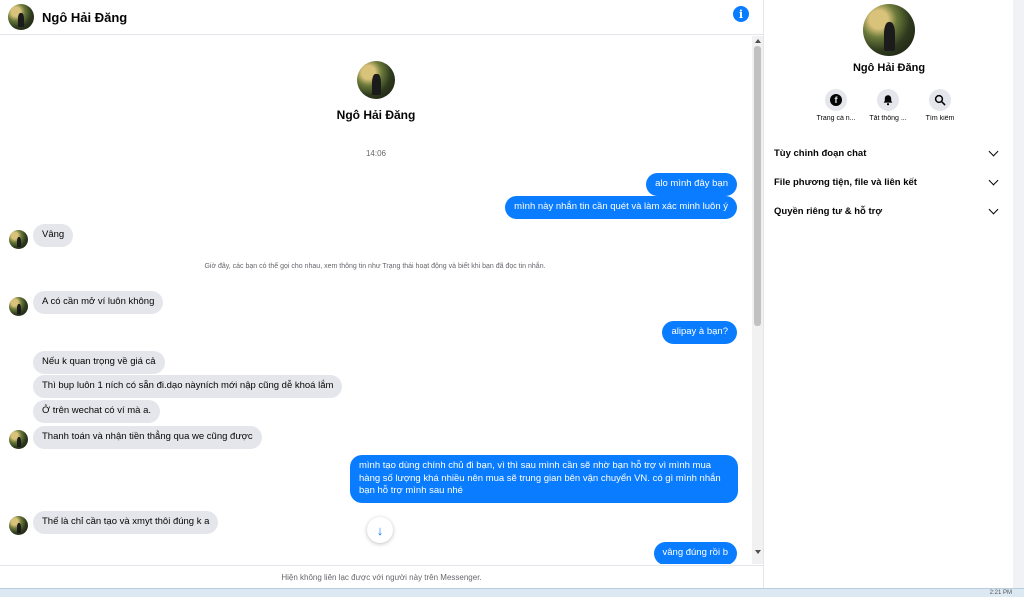 The height and width of the screenshot is (597, 1024). Describe the element at coordinates (940, 118) in the screenshot. I see `search-action-label: Tìm kiếm` at that location.